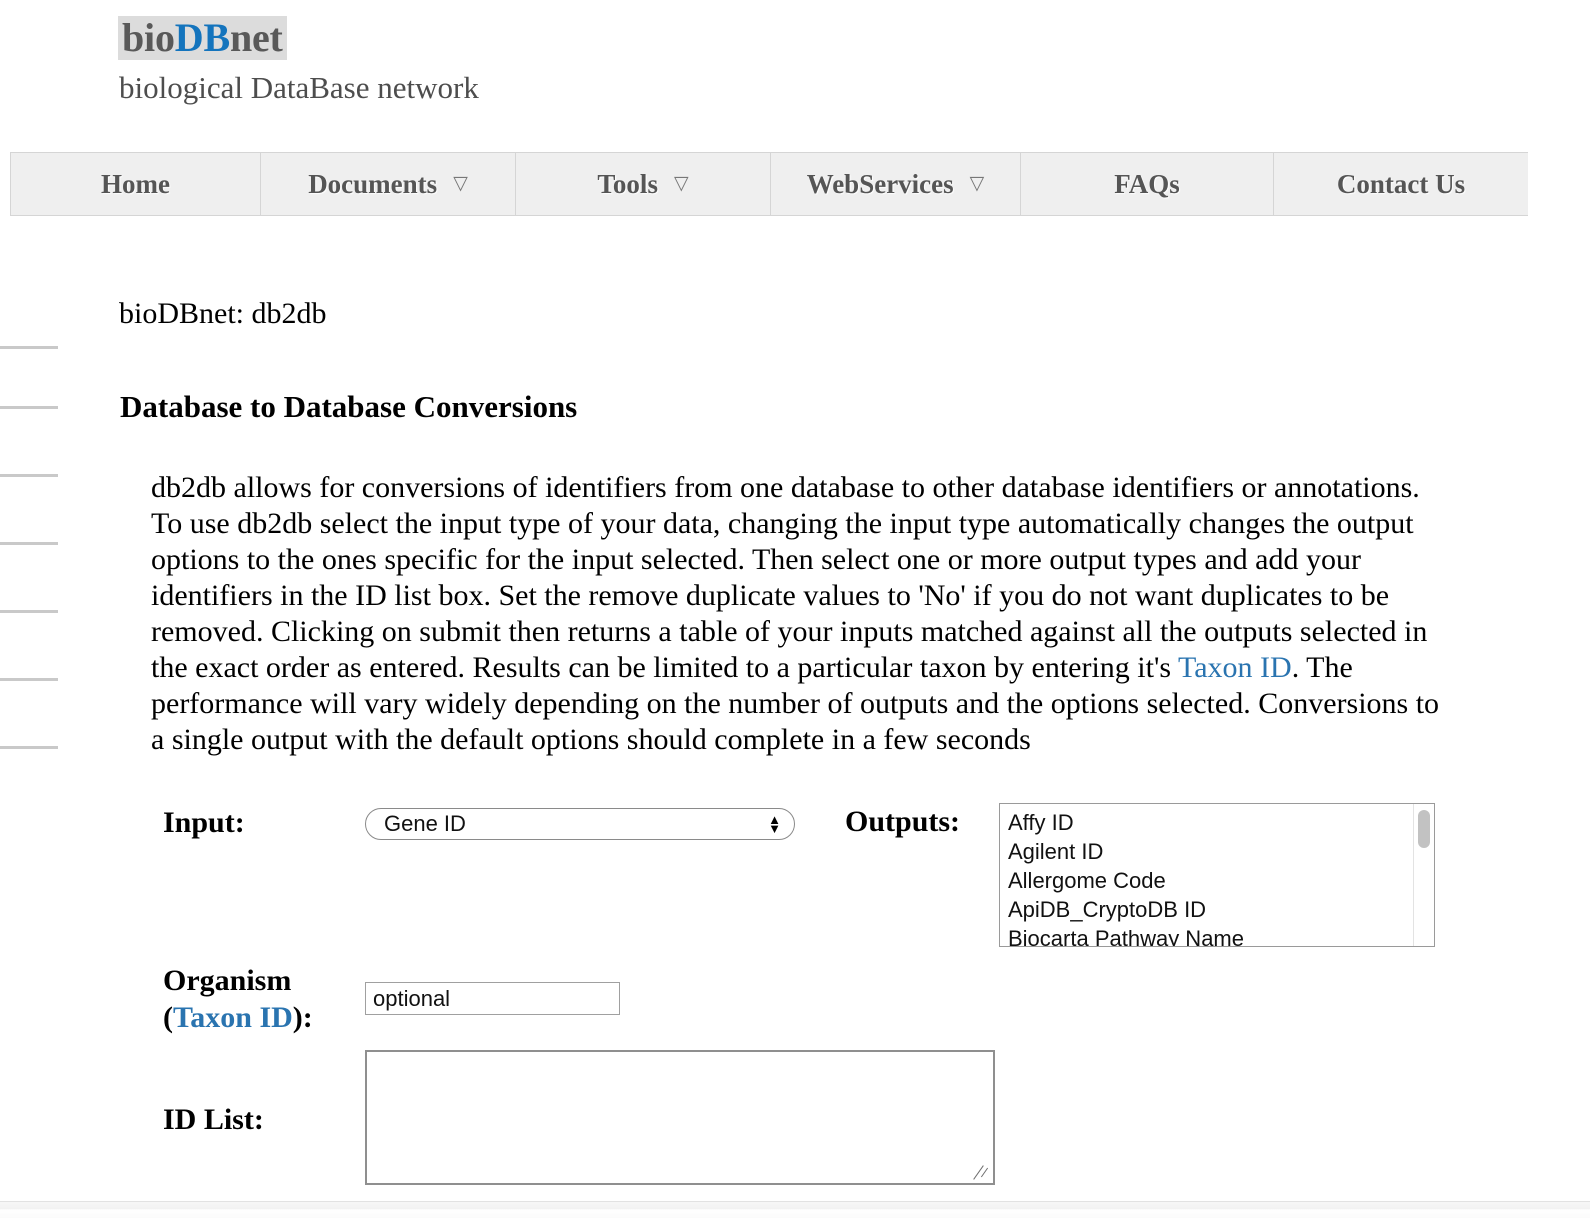 This screenshot has height=1218, width=1590. What do you see at coordinates (204, 822) in the screenshot?
I see `input-type-label: Input:` at bounding box center [204, 822].